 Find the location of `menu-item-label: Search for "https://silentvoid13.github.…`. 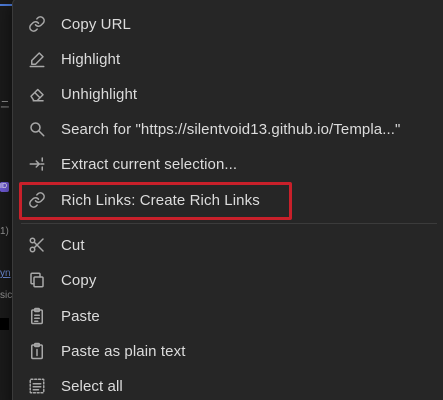

menu-item-label: Search for "https://silentvoid13.github.… is located at coordinates (231, 129).